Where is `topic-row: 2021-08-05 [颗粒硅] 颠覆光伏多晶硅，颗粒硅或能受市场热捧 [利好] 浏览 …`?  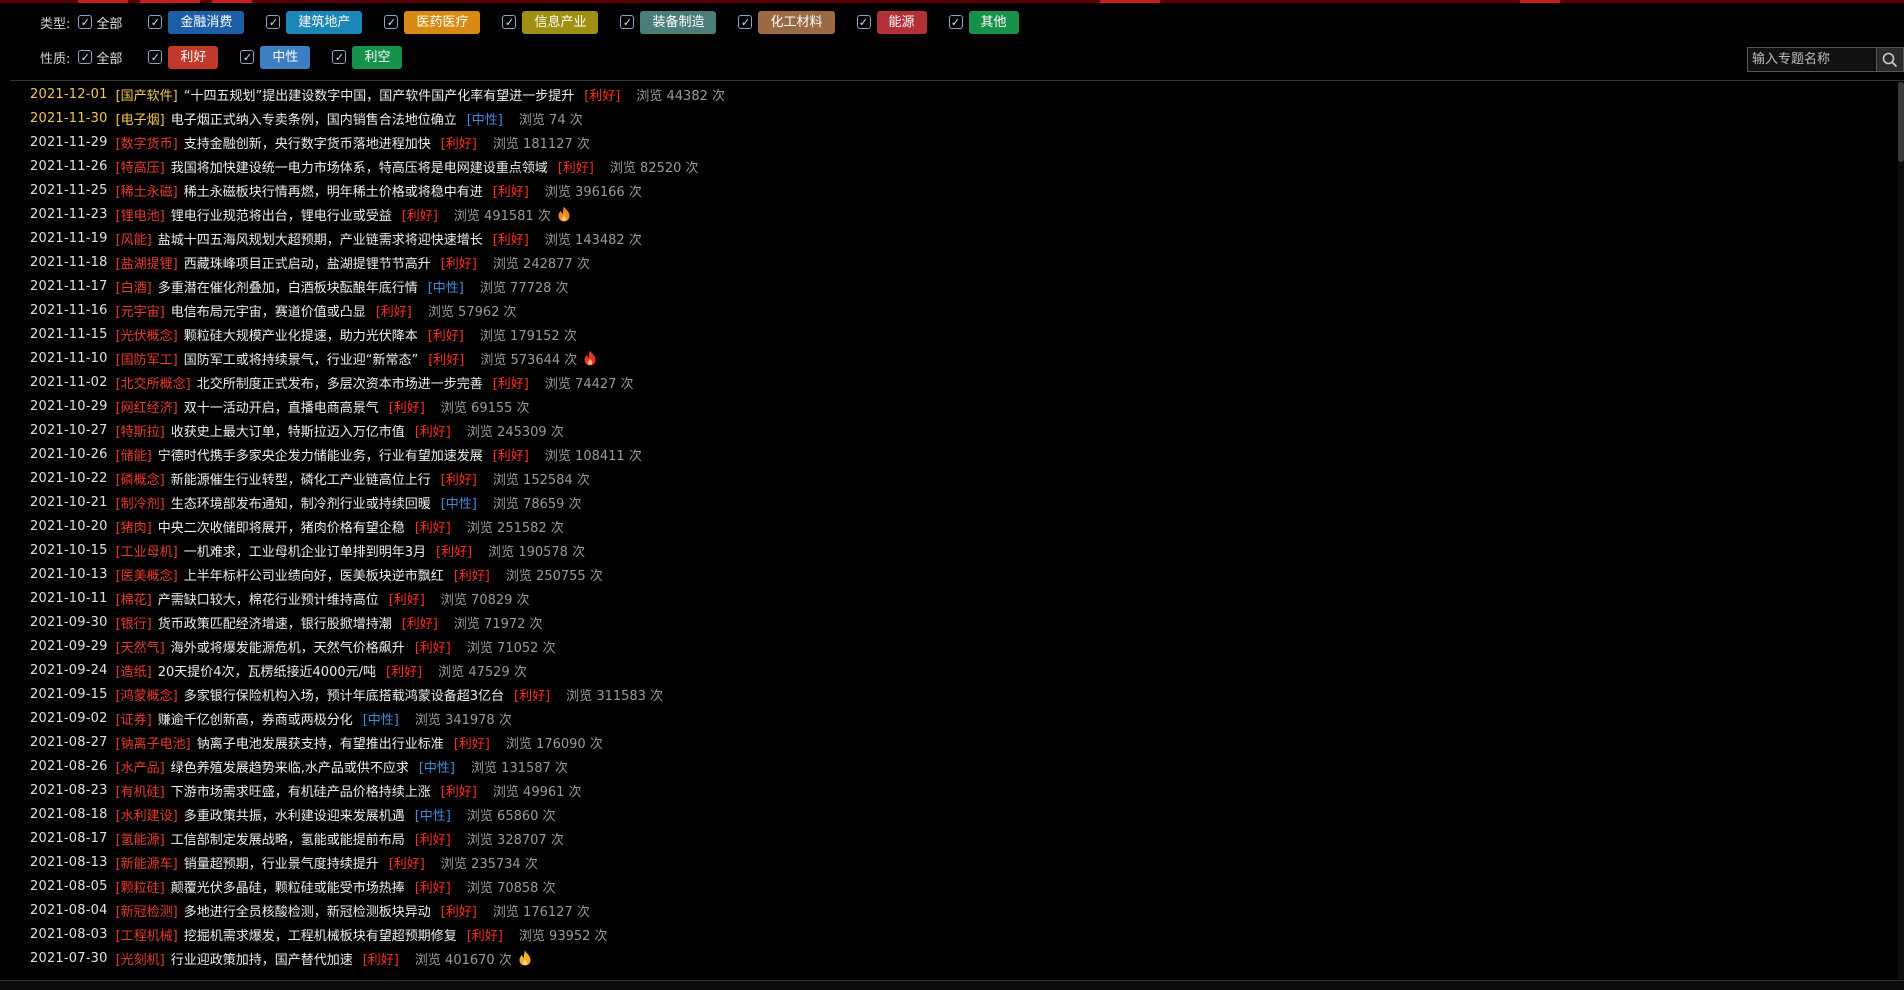 topic-row: 2021-08-05 [颗粒硅] 颠覆光伏多晶硅，颗粒硅或能受市场热捧 [利好] 浏览 … is located at coordinates (952, 886).